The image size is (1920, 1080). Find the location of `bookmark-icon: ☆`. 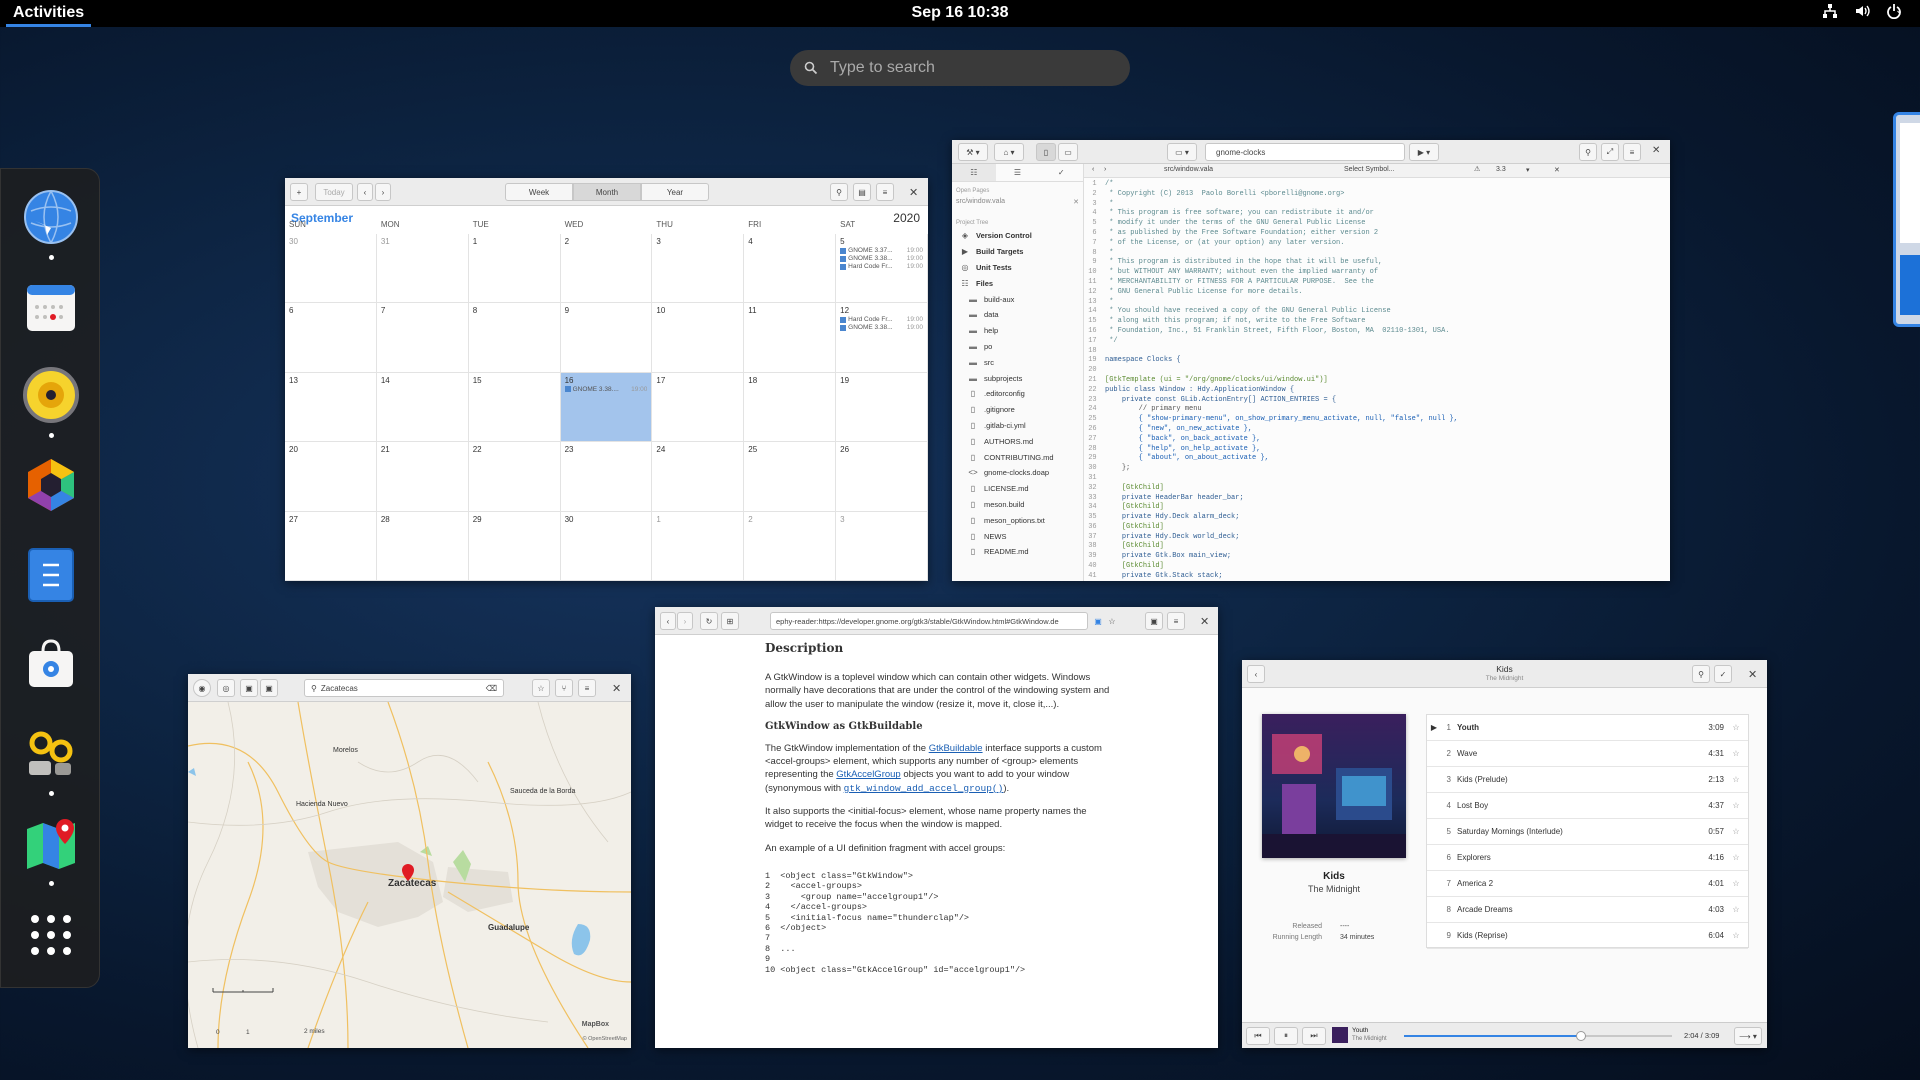

bookmark-icon: ☆ is located at coordinates (1112, 621).